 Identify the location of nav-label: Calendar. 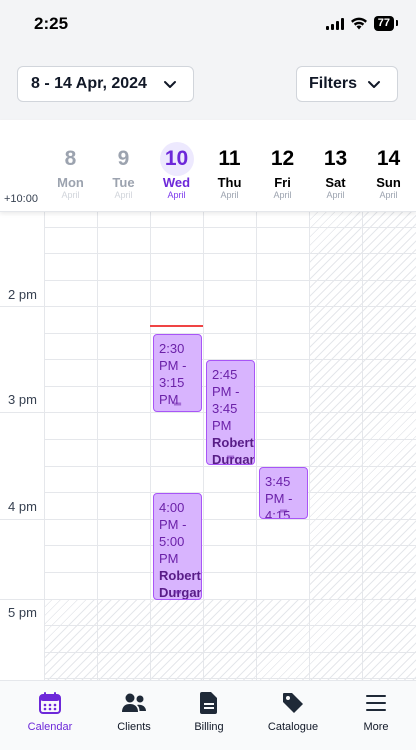
(50, 727).